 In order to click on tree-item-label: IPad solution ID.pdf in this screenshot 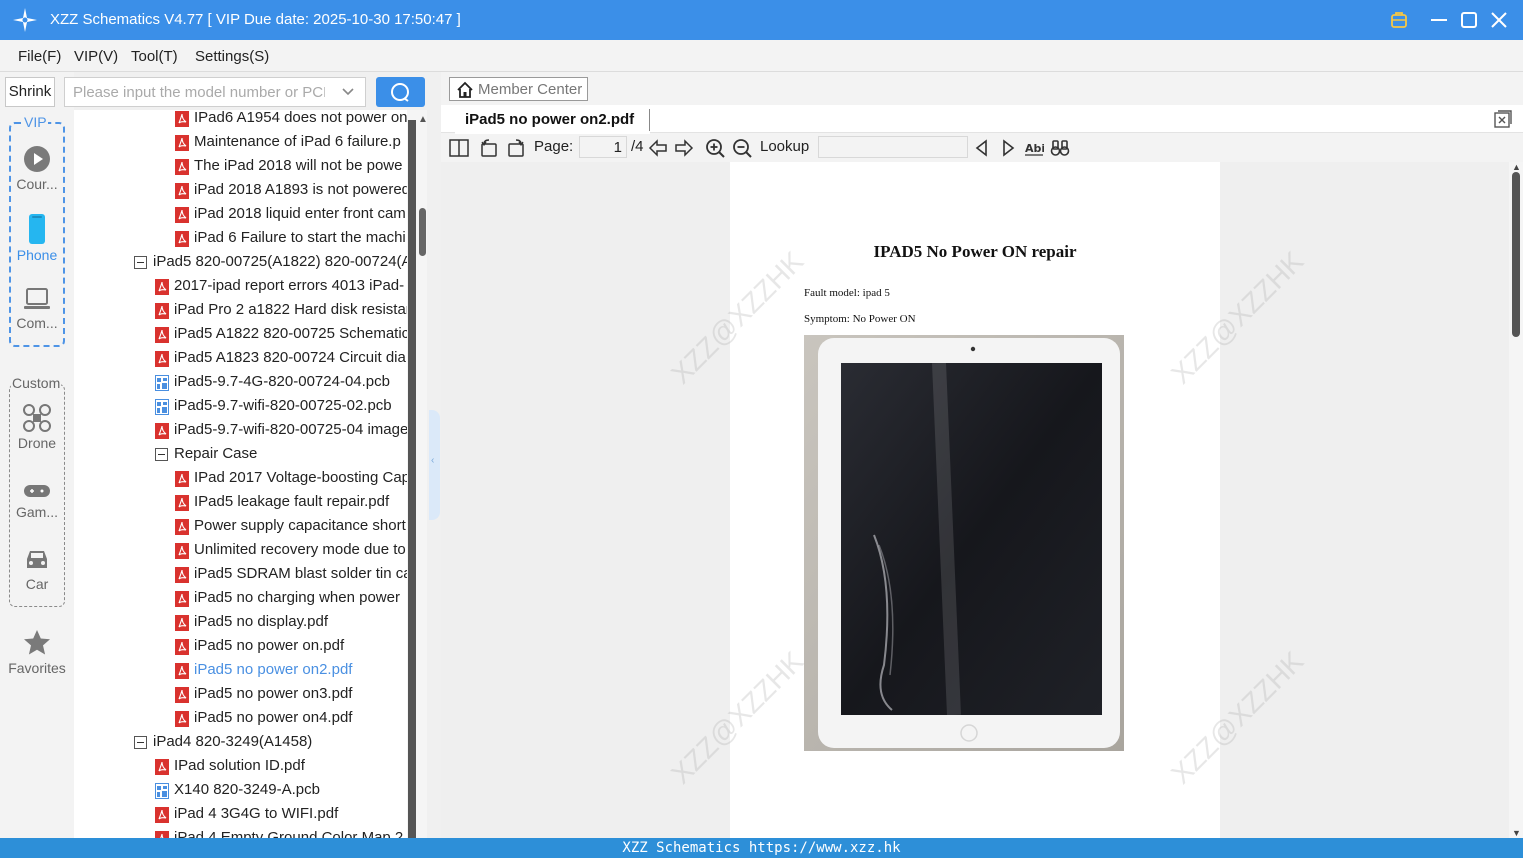, I will do `click(239, 765)`.